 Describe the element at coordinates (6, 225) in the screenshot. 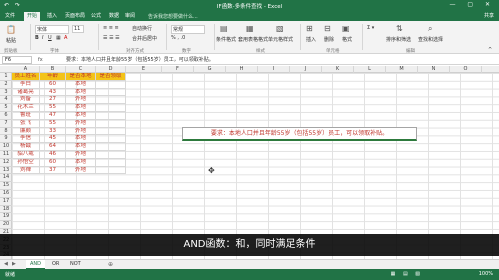

I see `row-header: 20` at that location.